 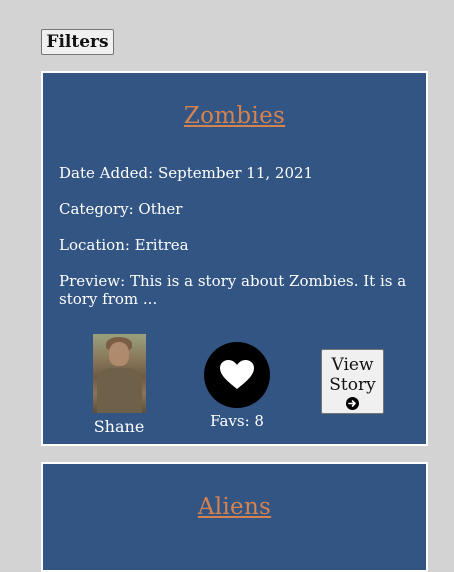 I want to click on story-title-link: Zombies, so click(x=234, y=116).